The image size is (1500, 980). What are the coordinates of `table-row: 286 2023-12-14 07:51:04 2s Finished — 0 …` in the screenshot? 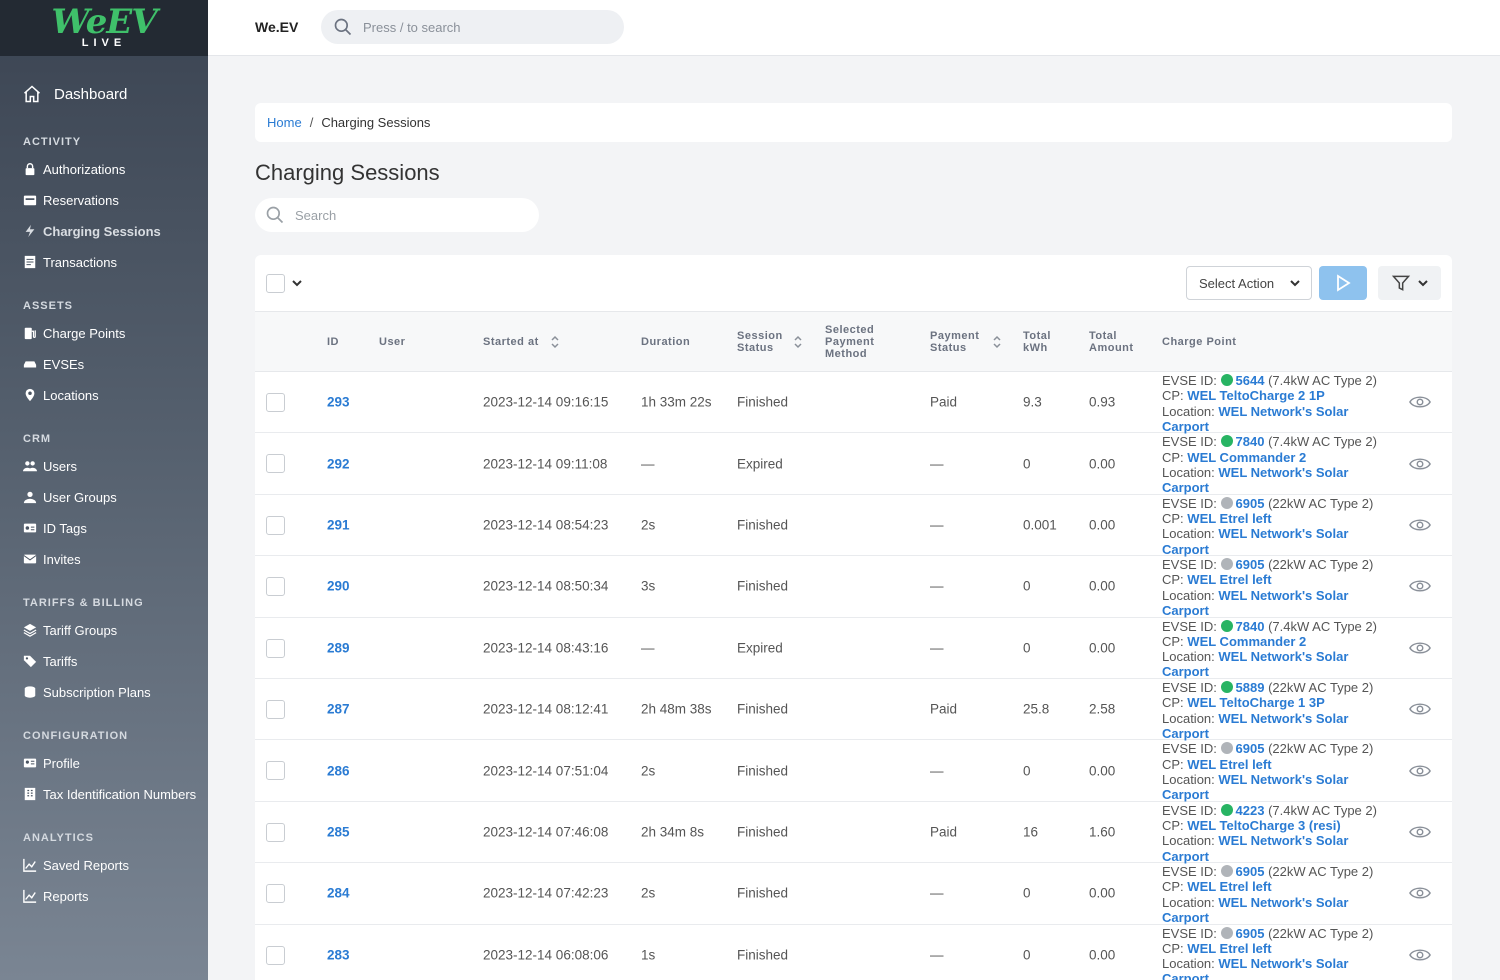 It's located at (853, 771).